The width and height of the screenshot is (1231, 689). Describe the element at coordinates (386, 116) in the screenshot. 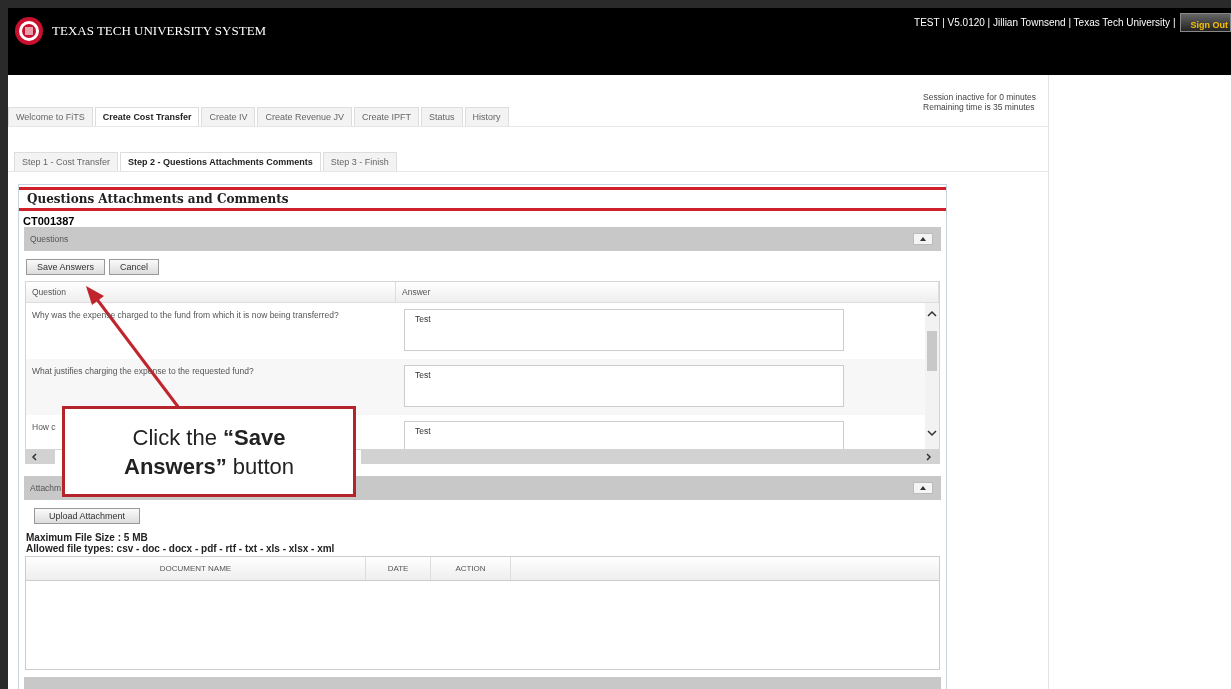

I see `nav-tab: Create IPFT` at that location.